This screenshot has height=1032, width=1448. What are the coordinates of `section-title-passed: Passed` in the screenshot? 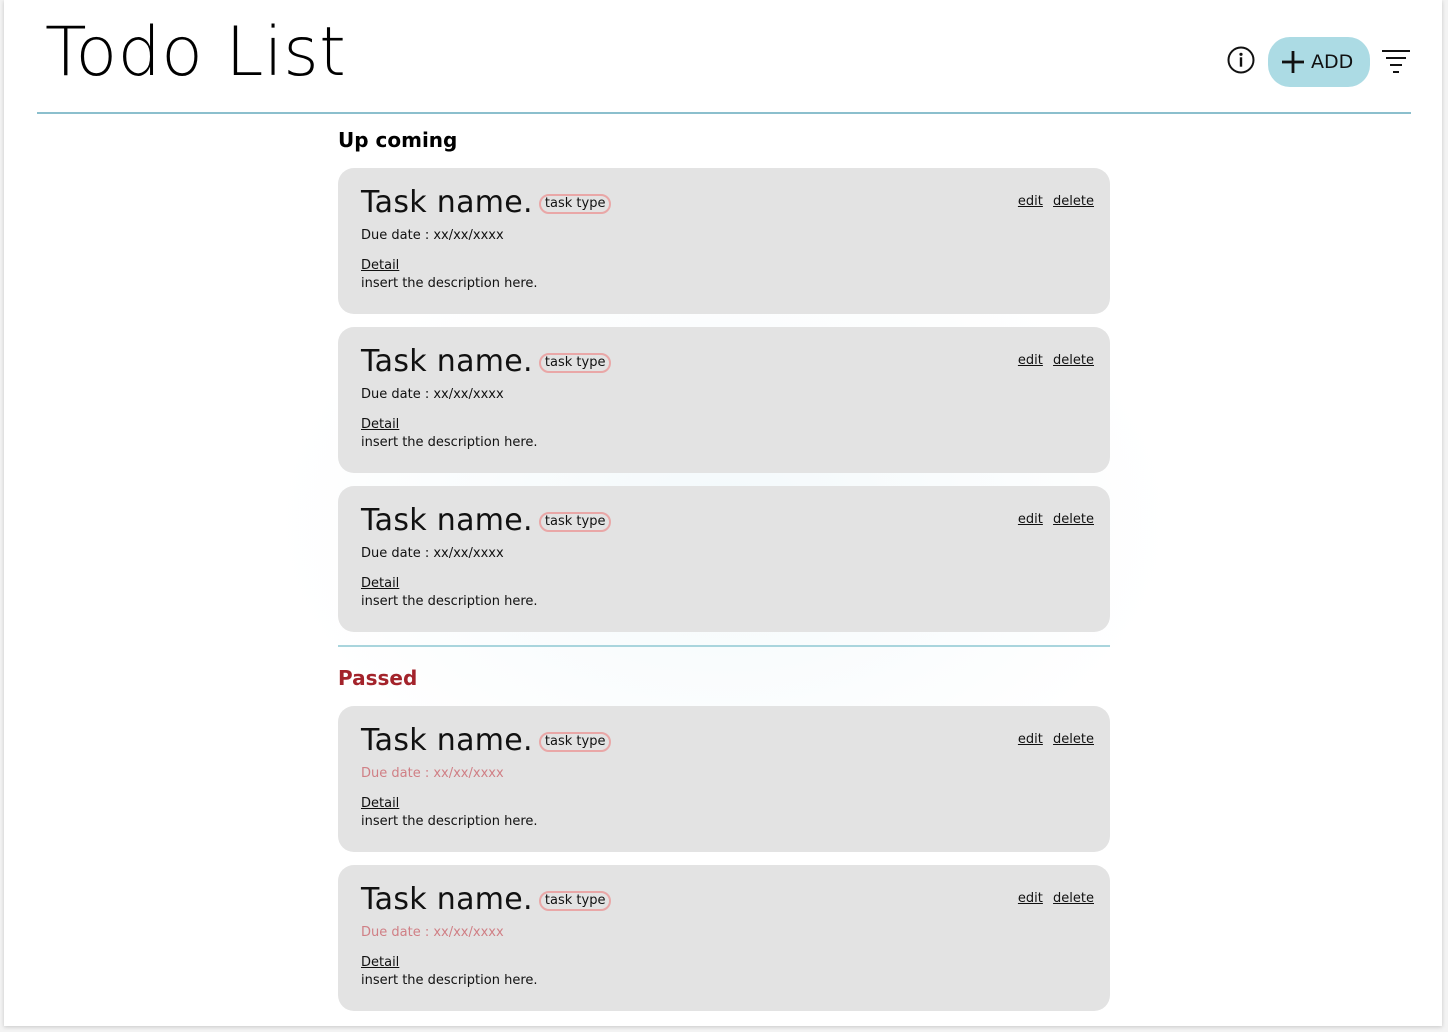 It's located at (378, 678).